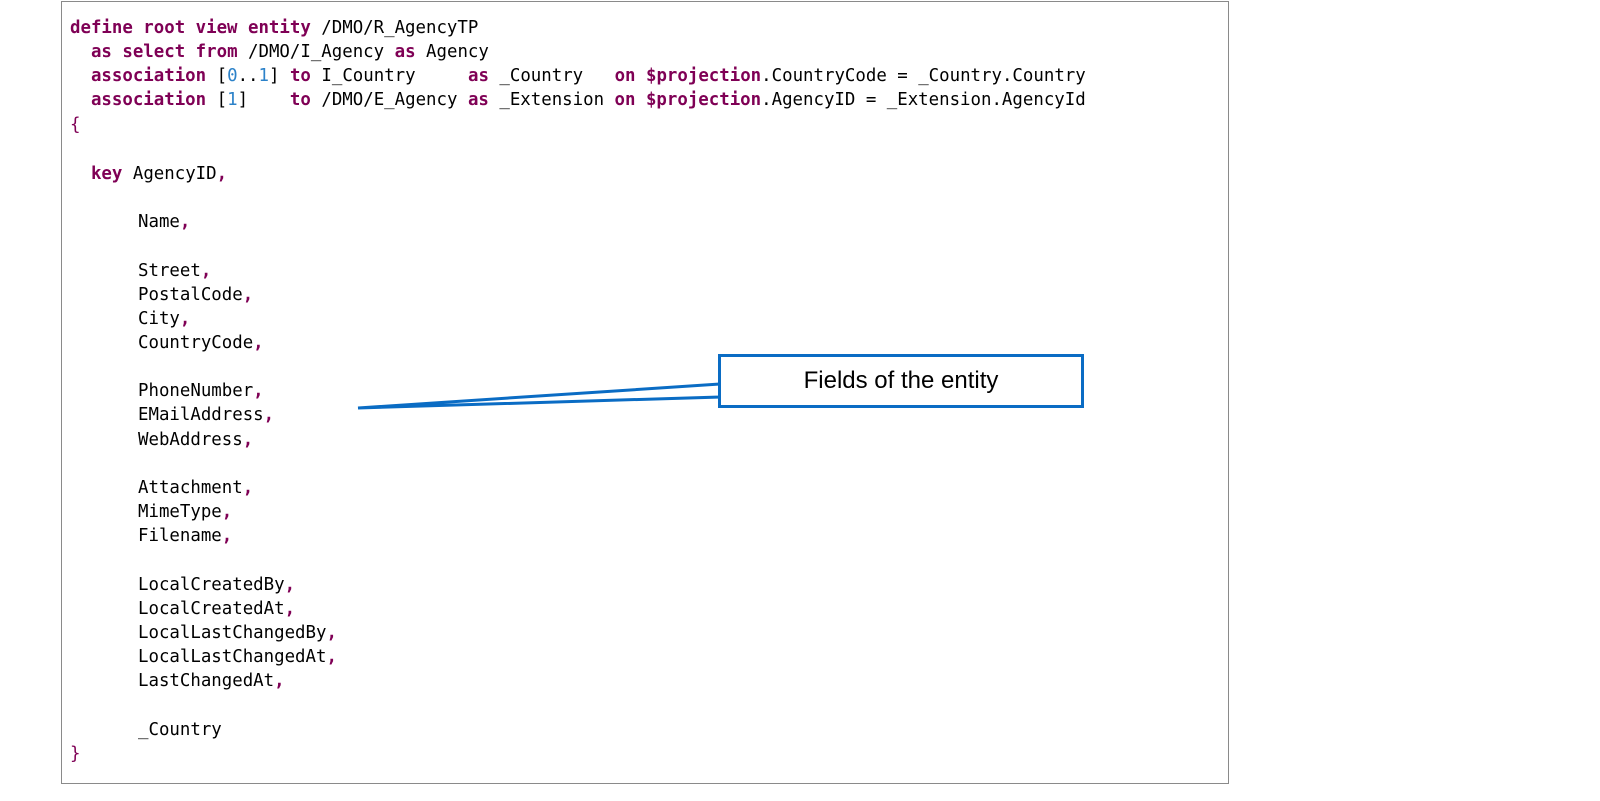 The width and height of the screenshot is (1600, 801). What do you see at coordinates (248, 76) in the screenshot?
I see `cardinality-dots: ..` at bounding box center [248, 76].